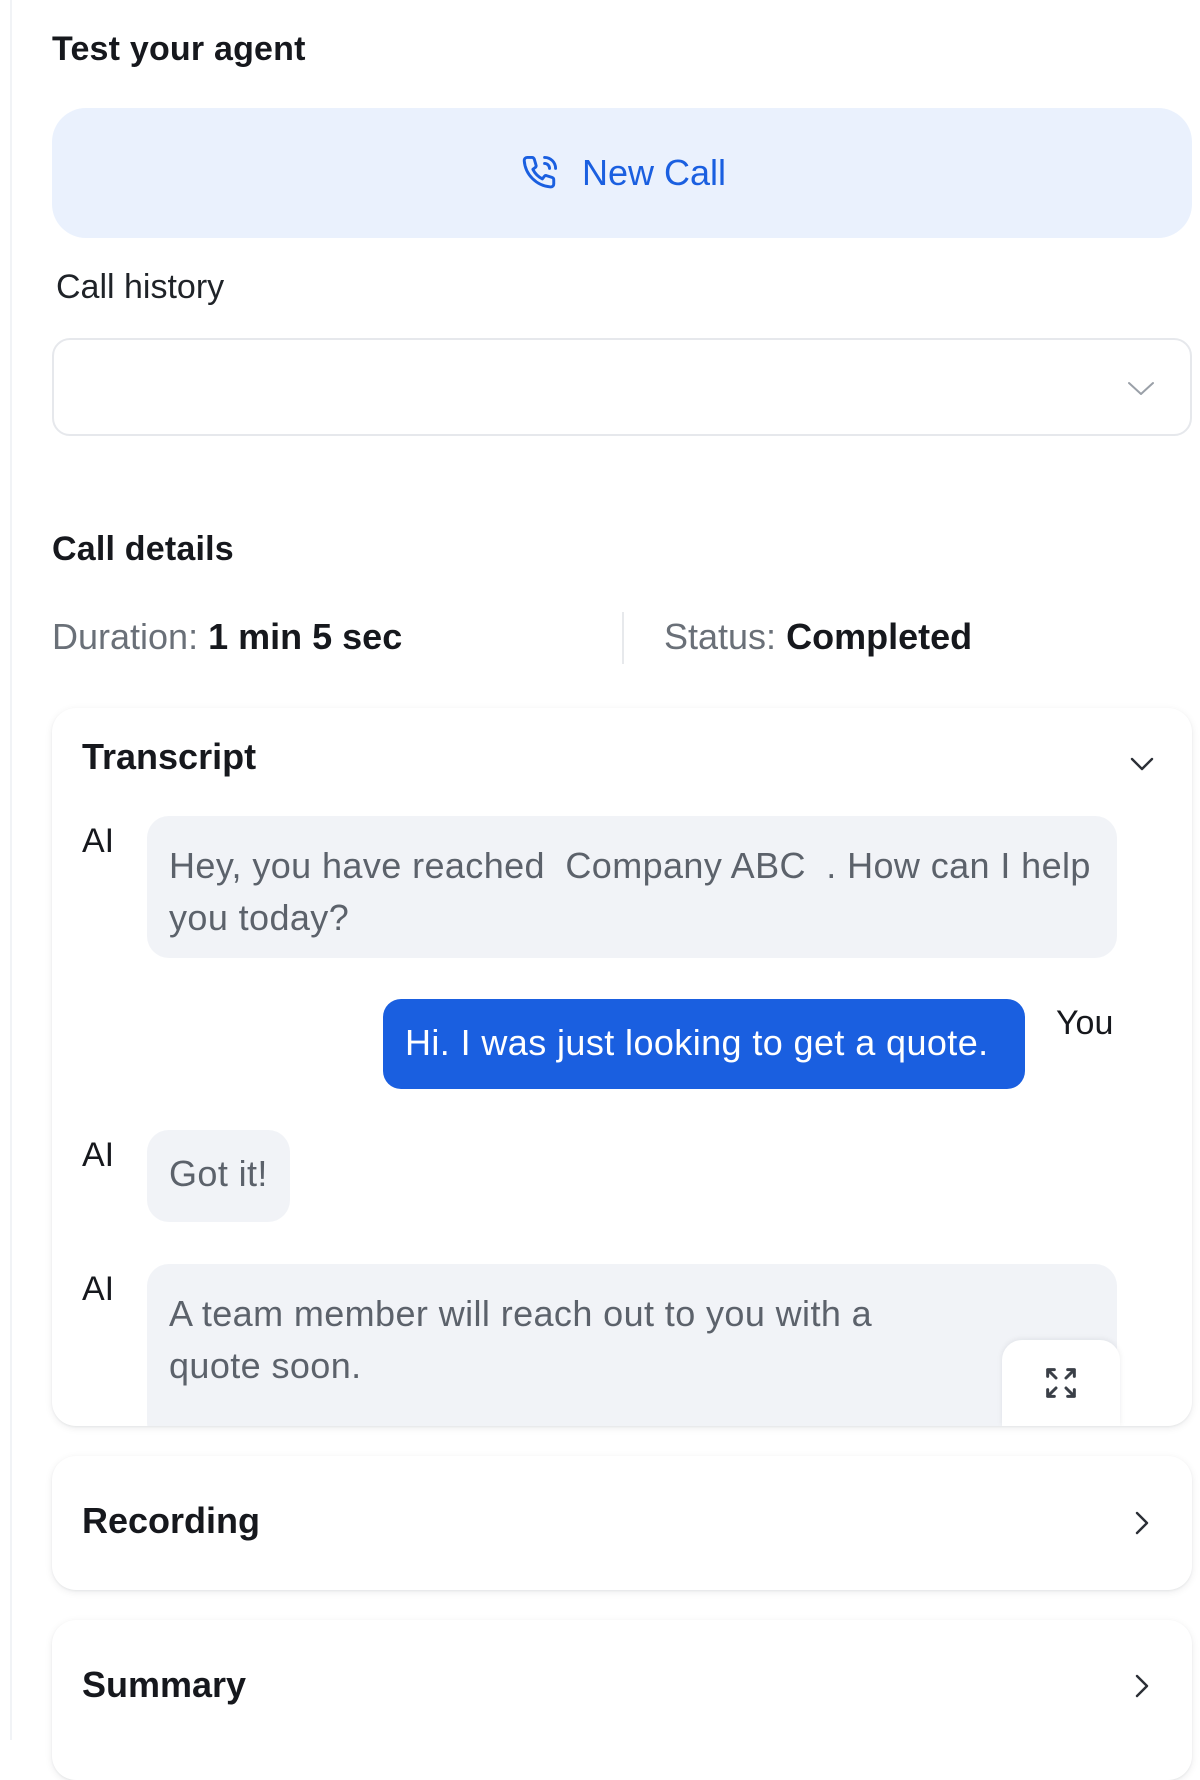 The height and width of the screenshot is (1780, 1200). What do you see at coordinates (164, 1684) in the screenshot?
I see `summary-title: Summary` at bounding box center [164, 1684].